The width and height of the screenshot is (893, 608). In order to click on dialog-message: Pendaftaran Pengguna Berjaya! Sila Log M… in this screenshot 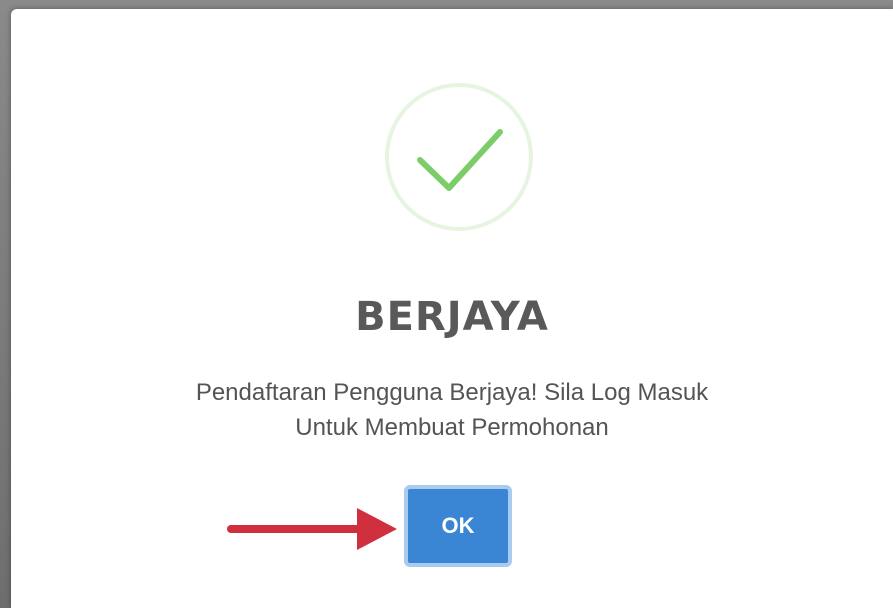, I will do `click(452, 410)`.